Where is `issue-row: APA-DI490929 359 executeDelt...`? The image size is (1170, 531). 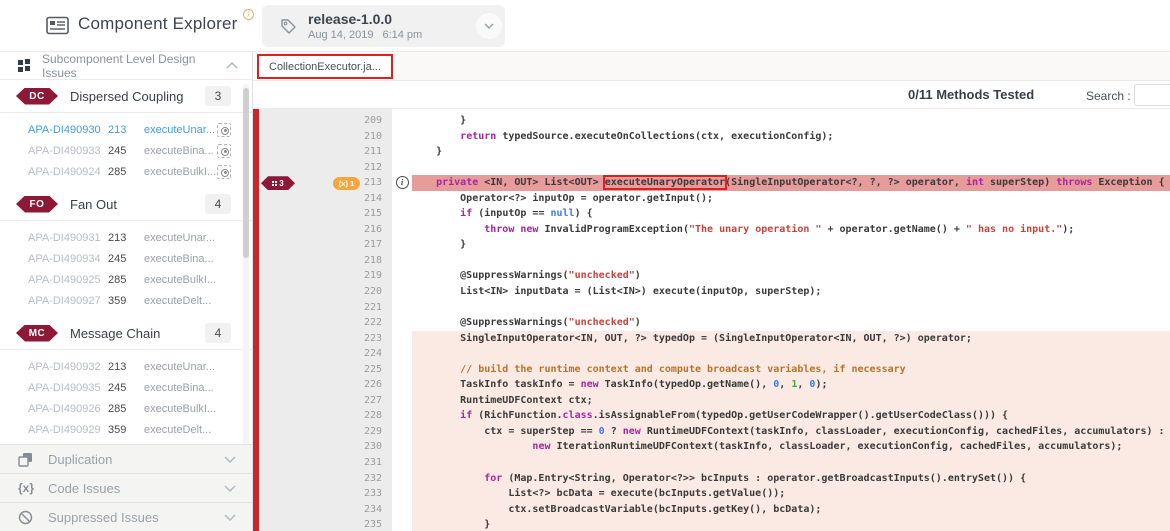
issue-row: APA-DI490929 359 executeDelt... is located at coordinates (126, 429).